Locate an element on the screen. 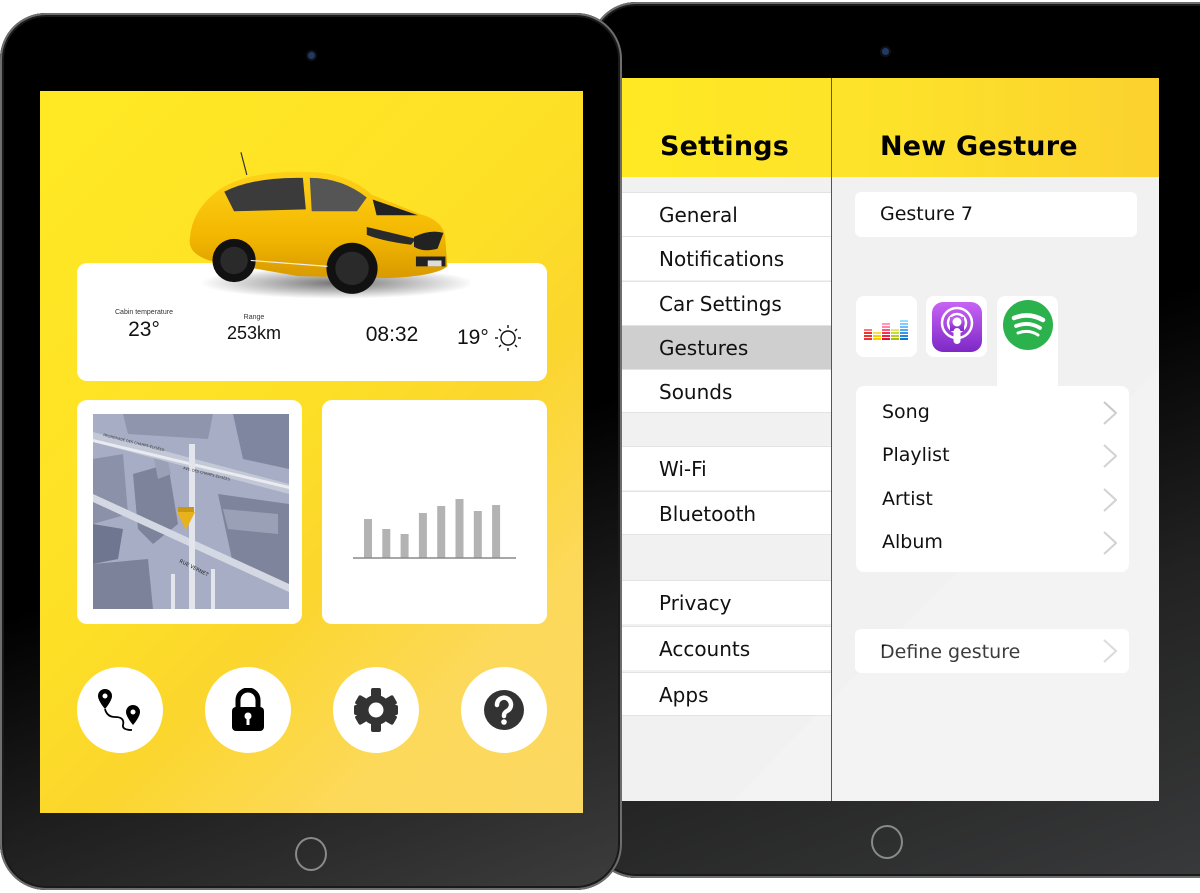 Image resolution: width=1200 pixels, height=893 pixels. bar-chart is located at coordinates (434, 529).